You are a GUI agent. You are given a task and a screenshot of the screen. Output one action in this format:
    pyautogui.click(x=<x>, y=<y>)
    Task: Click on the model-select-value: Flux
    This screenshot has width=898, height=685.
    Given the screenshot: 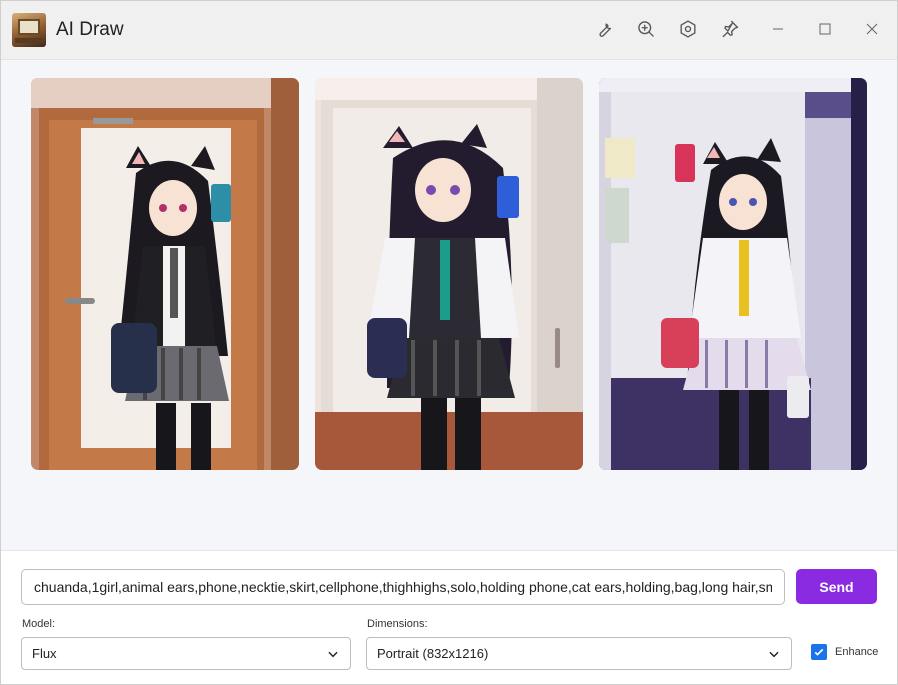 What is the action you would take?
    pyautogui.click(x=44, y=653)
    